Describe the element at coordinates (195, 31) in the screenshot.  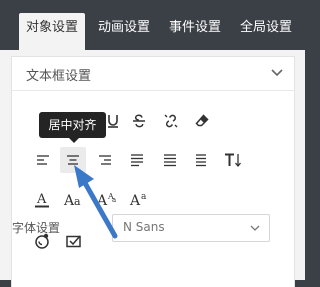
I see `tab-event-settings: 事件设置` at that location.